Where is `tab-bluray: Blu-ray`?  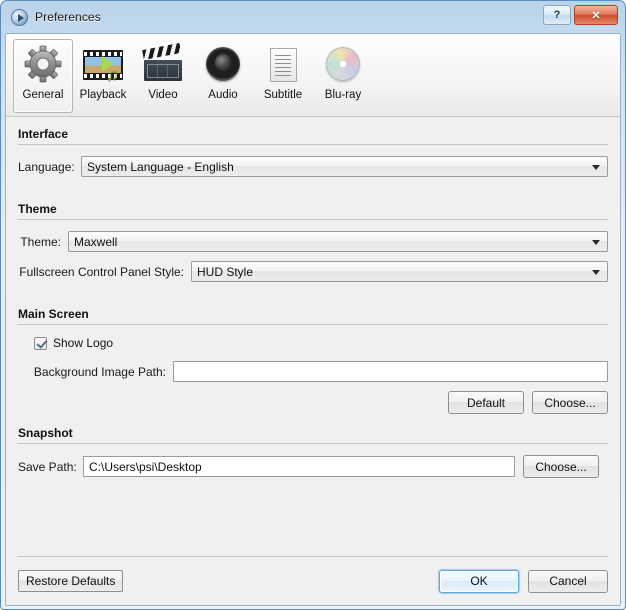 tab-bluray: Blu-ray is located at coordinates (343, 76).